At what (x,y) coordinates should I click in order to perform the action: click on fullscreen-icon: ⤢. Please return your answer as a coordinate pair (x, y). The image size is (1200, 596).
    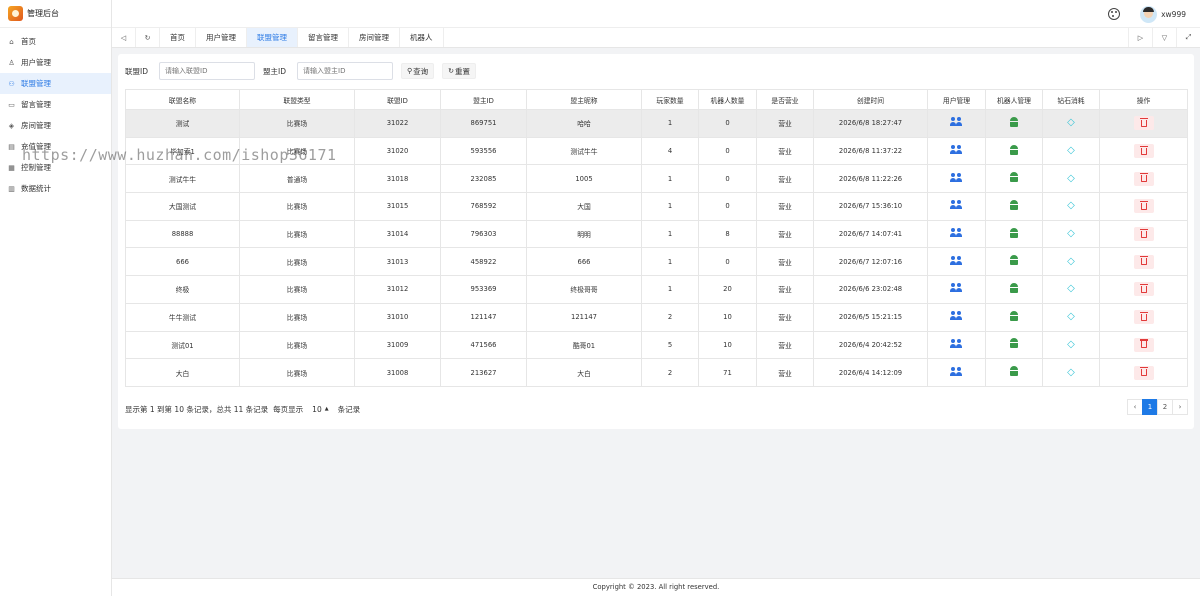
    Looking at the image, I should click on (1188, 37).